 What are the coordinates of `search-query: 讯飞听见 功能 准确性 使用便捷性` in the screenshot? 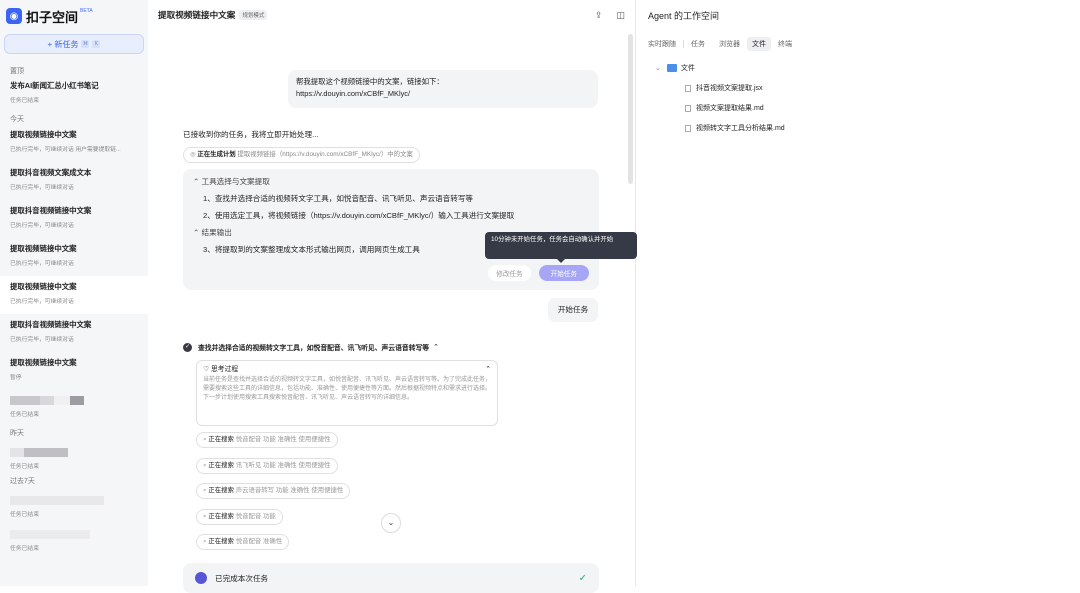 It's located at (283, 465).